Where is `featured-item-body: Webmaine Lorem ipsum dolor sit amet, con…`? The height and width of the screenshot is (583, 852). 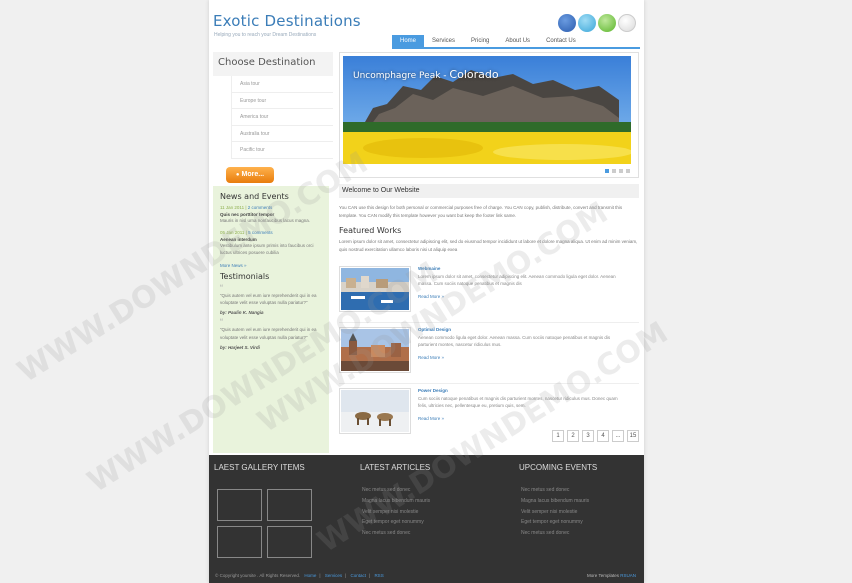
featured-item-body: Webmaine Lorem ipsum dolor sit amet, con… is located at coordinates (523, 294).